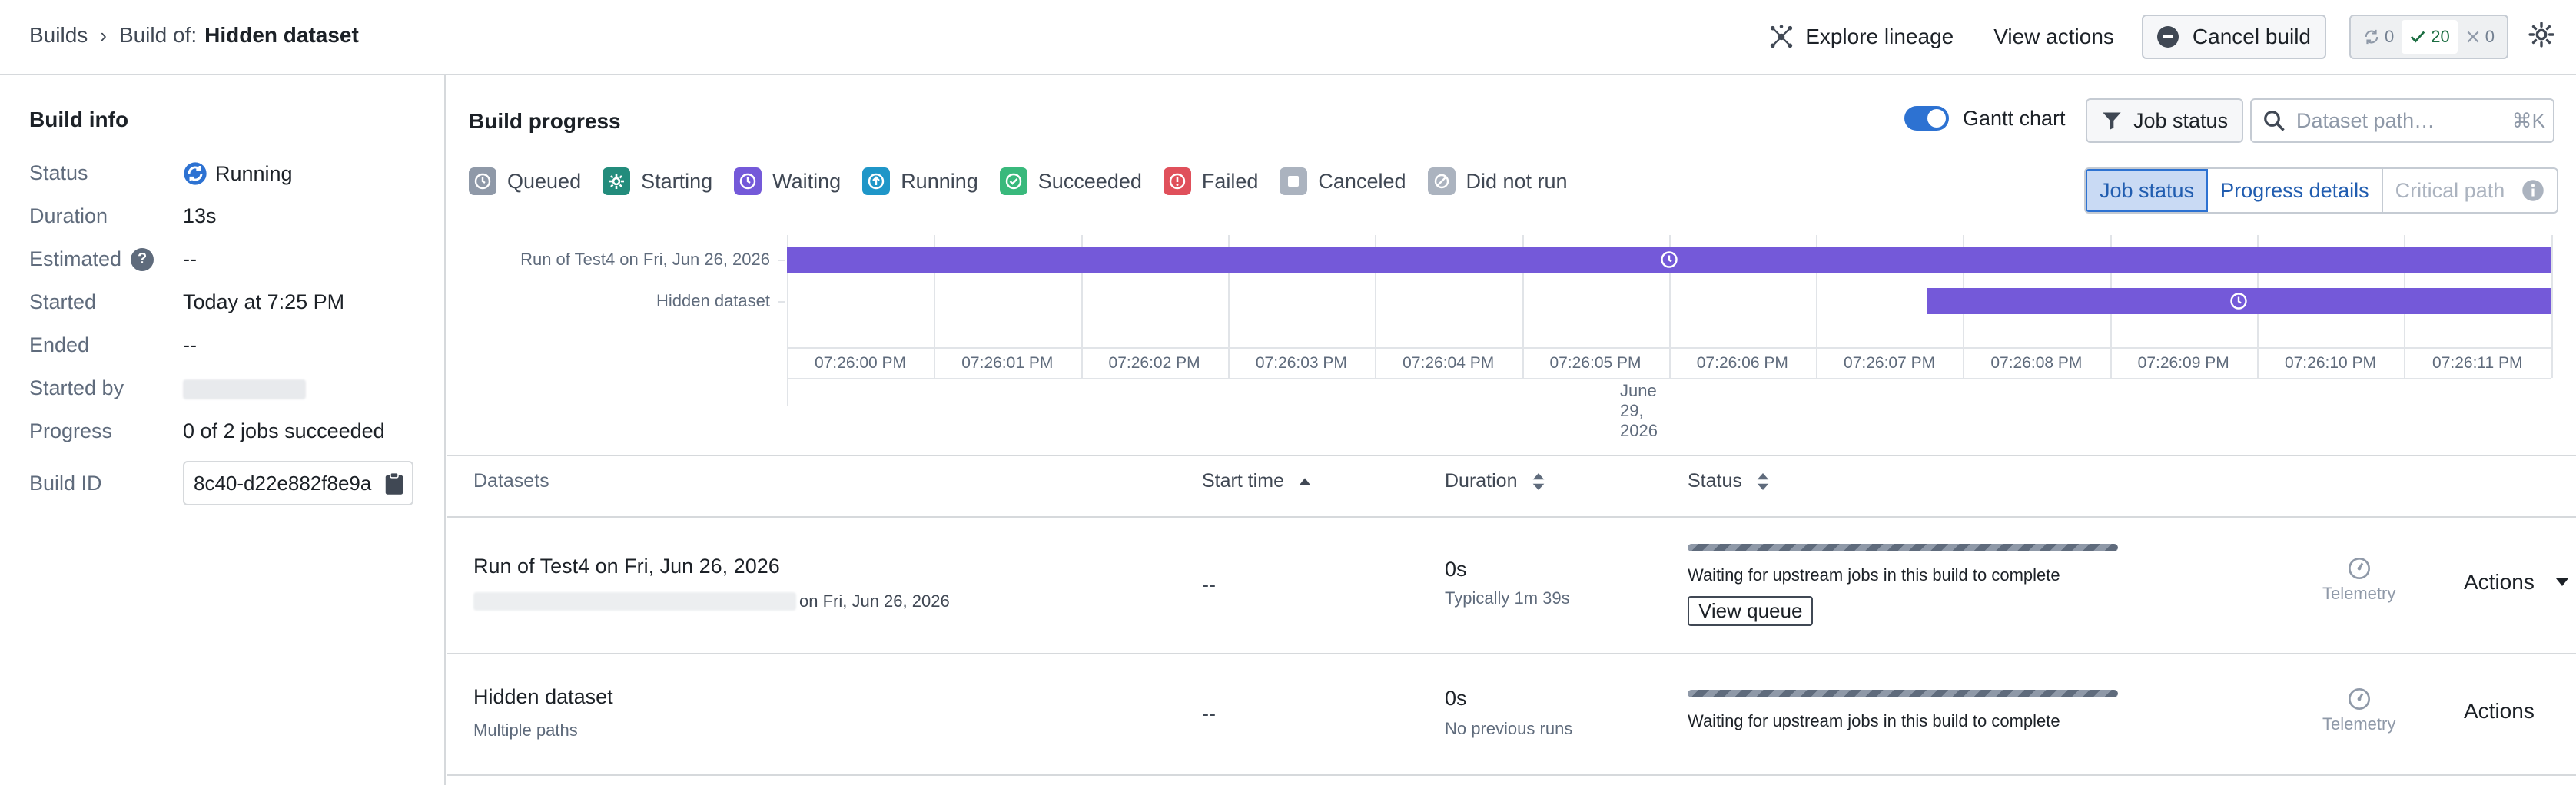 Image resolution: width=2576 pixels, height=785 pixels. Describe the element at coordinates (2473, 37) in the screenshot. I see `close-icon` at that location.